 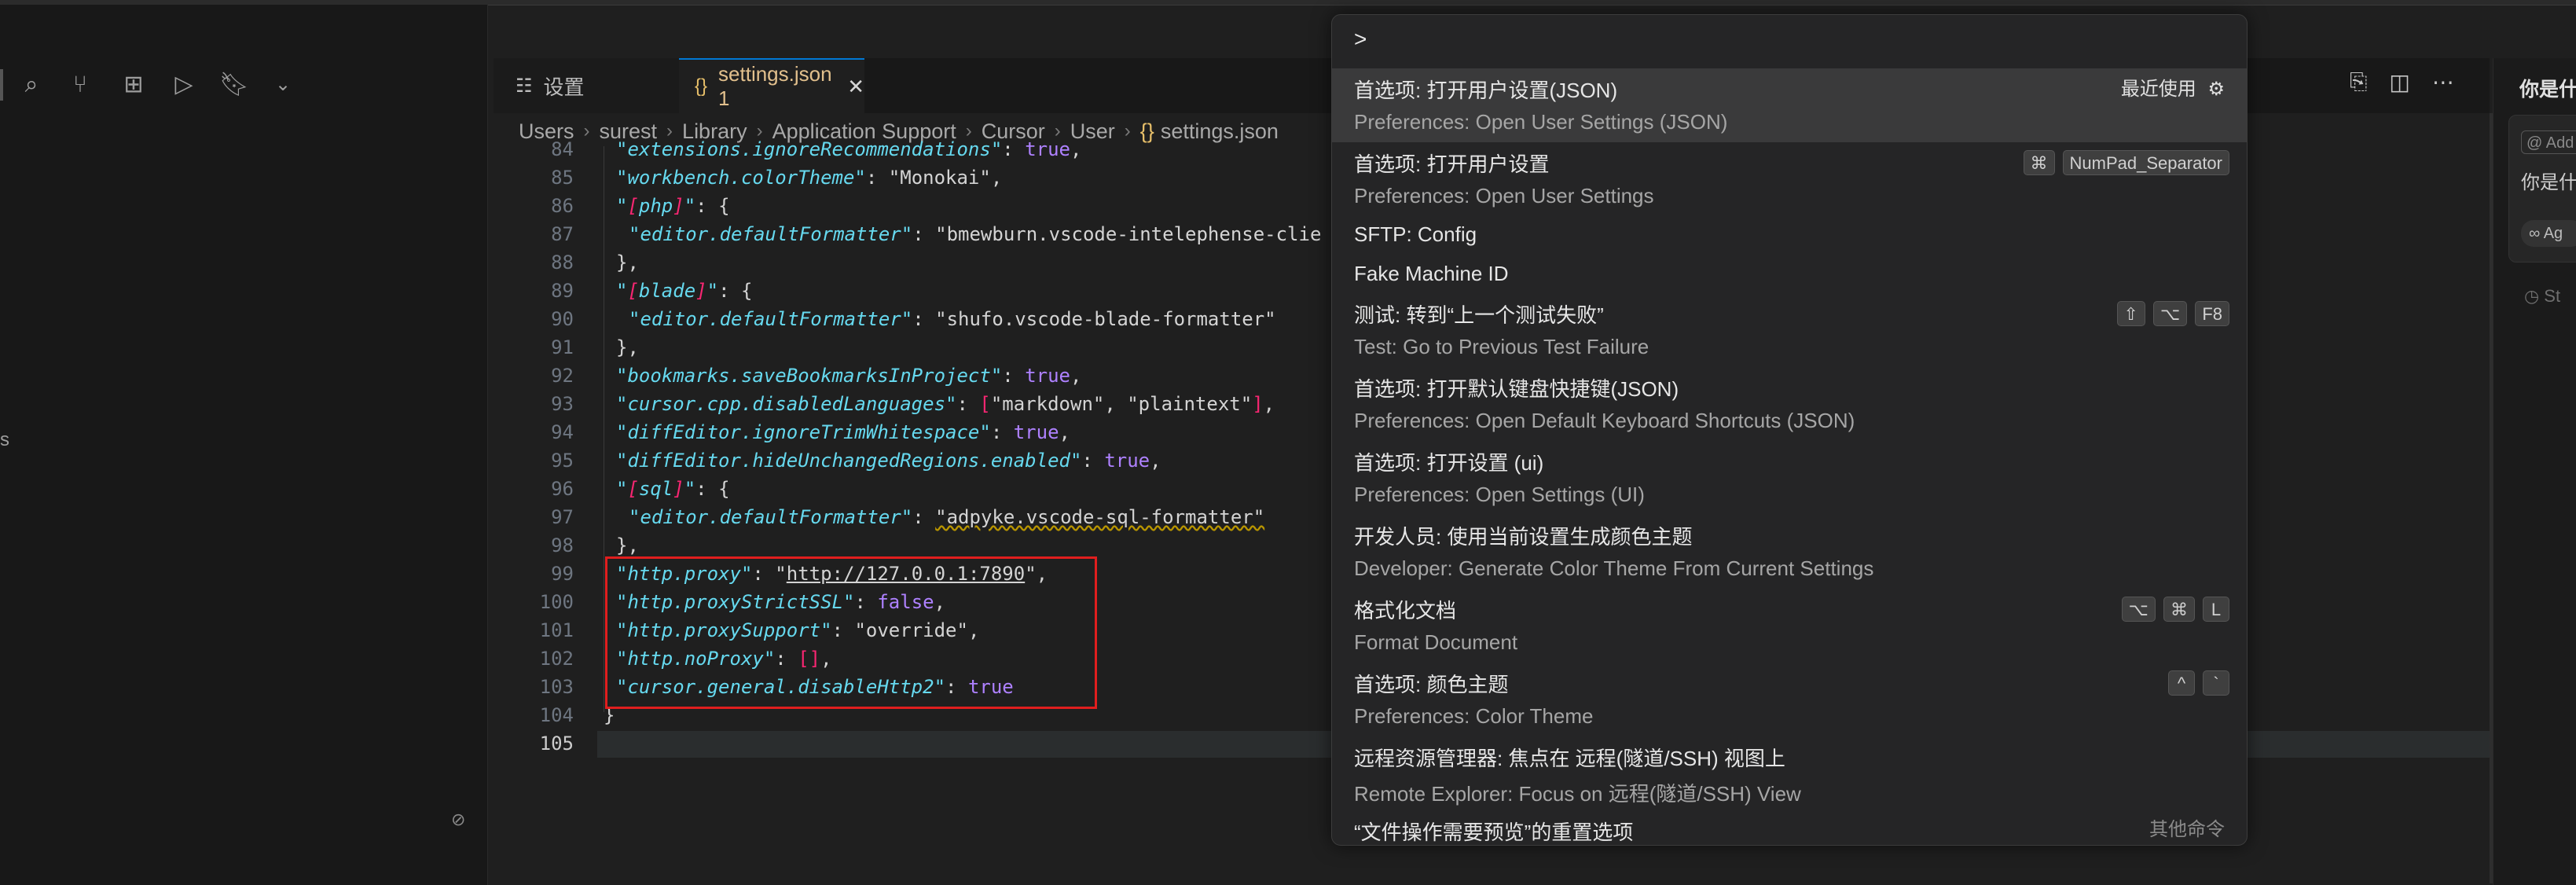 I want to click on line-number: 91, so click(x=562, y=347).